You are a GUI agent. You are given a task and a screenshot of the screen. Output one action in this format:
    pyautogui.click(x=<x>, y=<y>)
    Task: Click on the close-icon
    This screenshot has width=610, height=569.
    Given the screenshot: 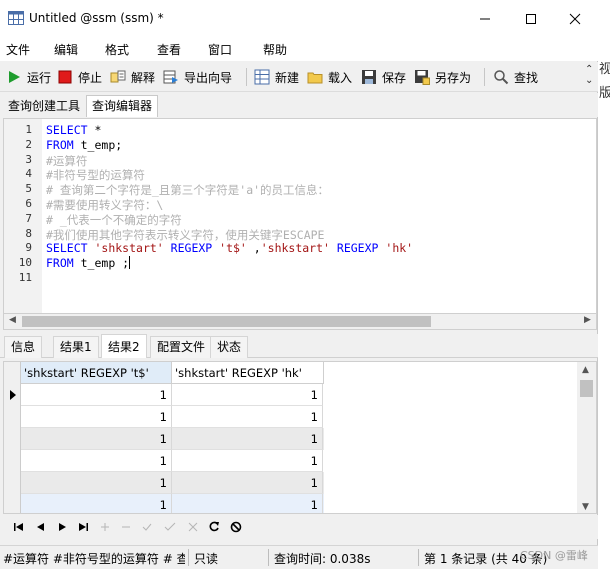 What is the action you would take?
    pyautogui.click(x=575, y=18)
    